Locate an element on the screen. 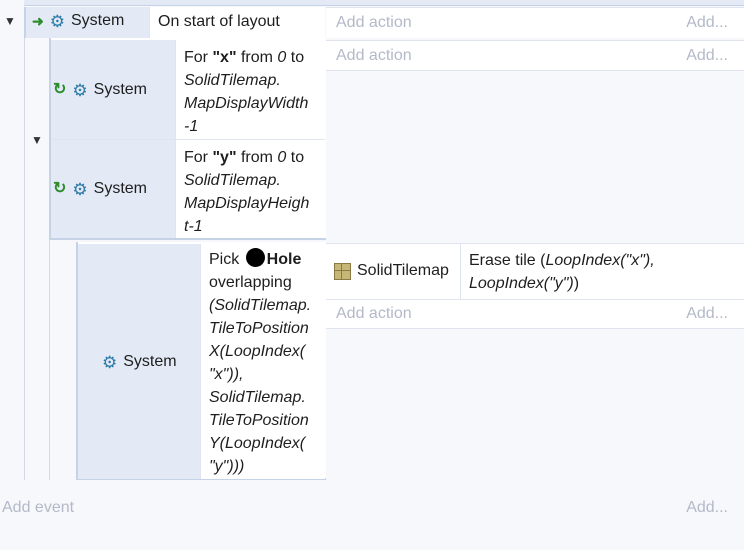  for-end-expression: MapDisplayHeigh is located at coordinates (247, 203).